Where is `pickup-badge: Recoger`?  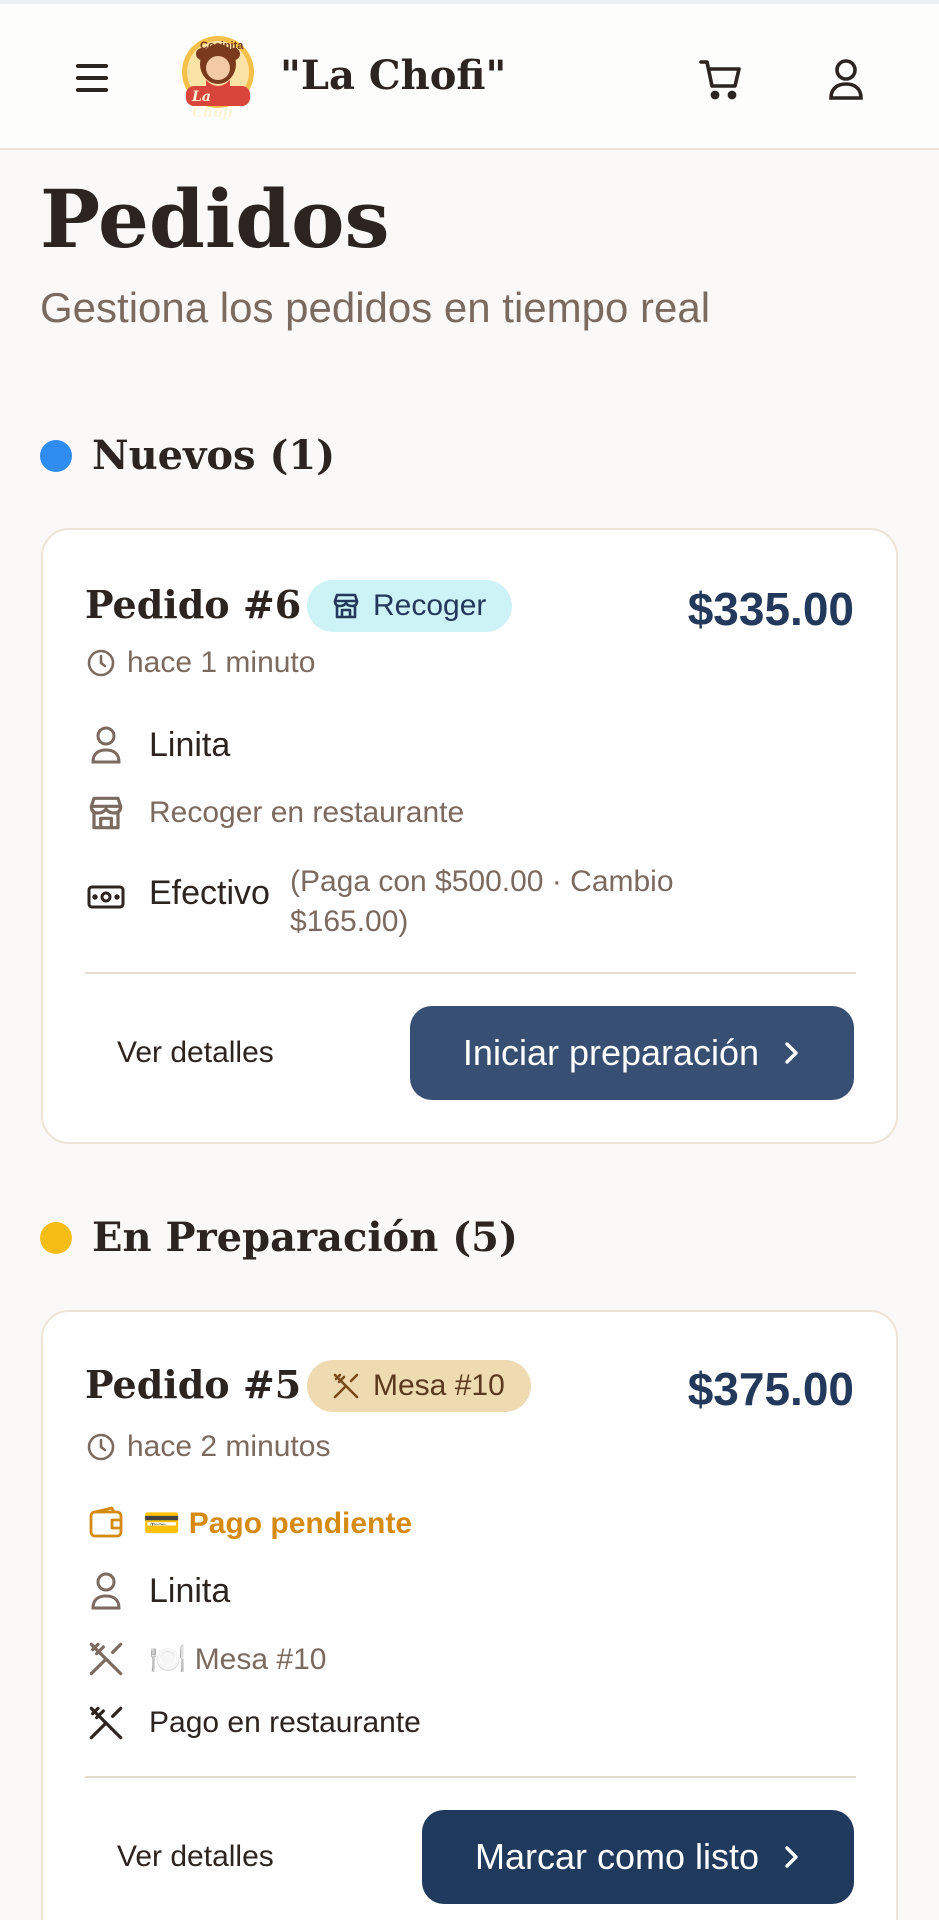 pickup-badge: Recoger is located at coordinates (410, 606).